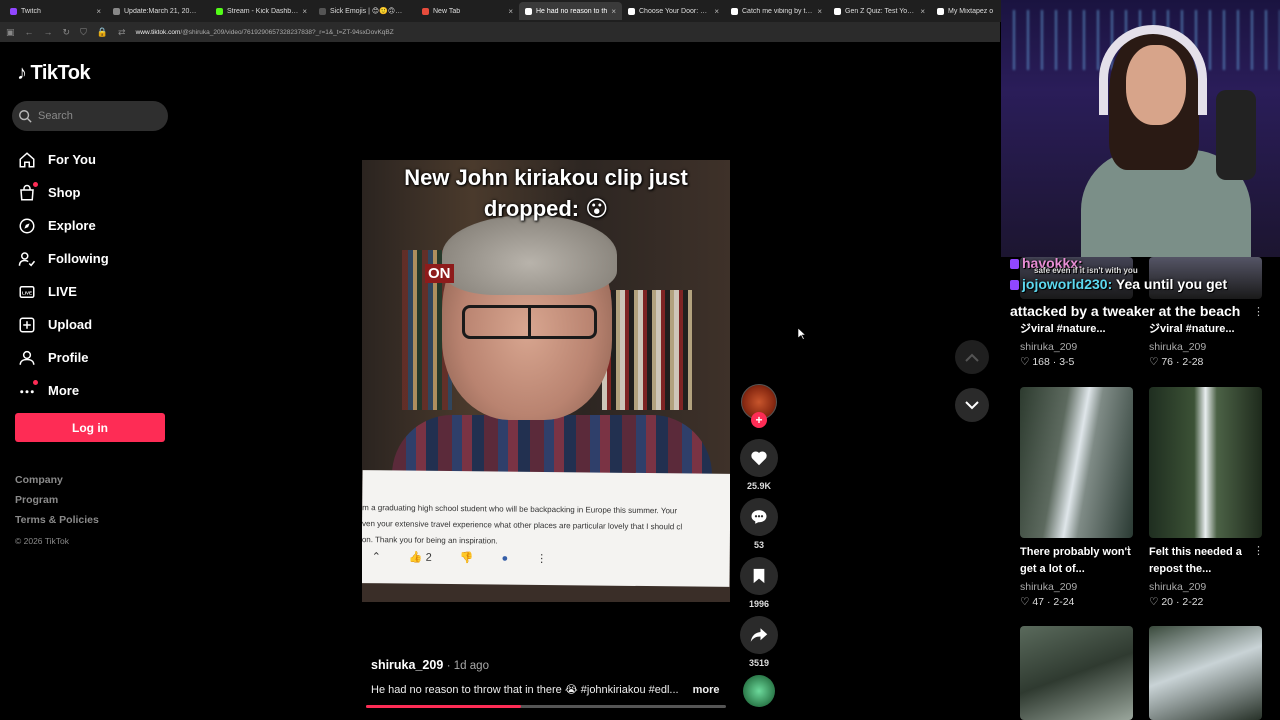 The height and width of the screenshot is (720, 1280). Describe the element at coordinates (63, 390) in the screenshot. I see `sidebar-item-more: More` at that location.